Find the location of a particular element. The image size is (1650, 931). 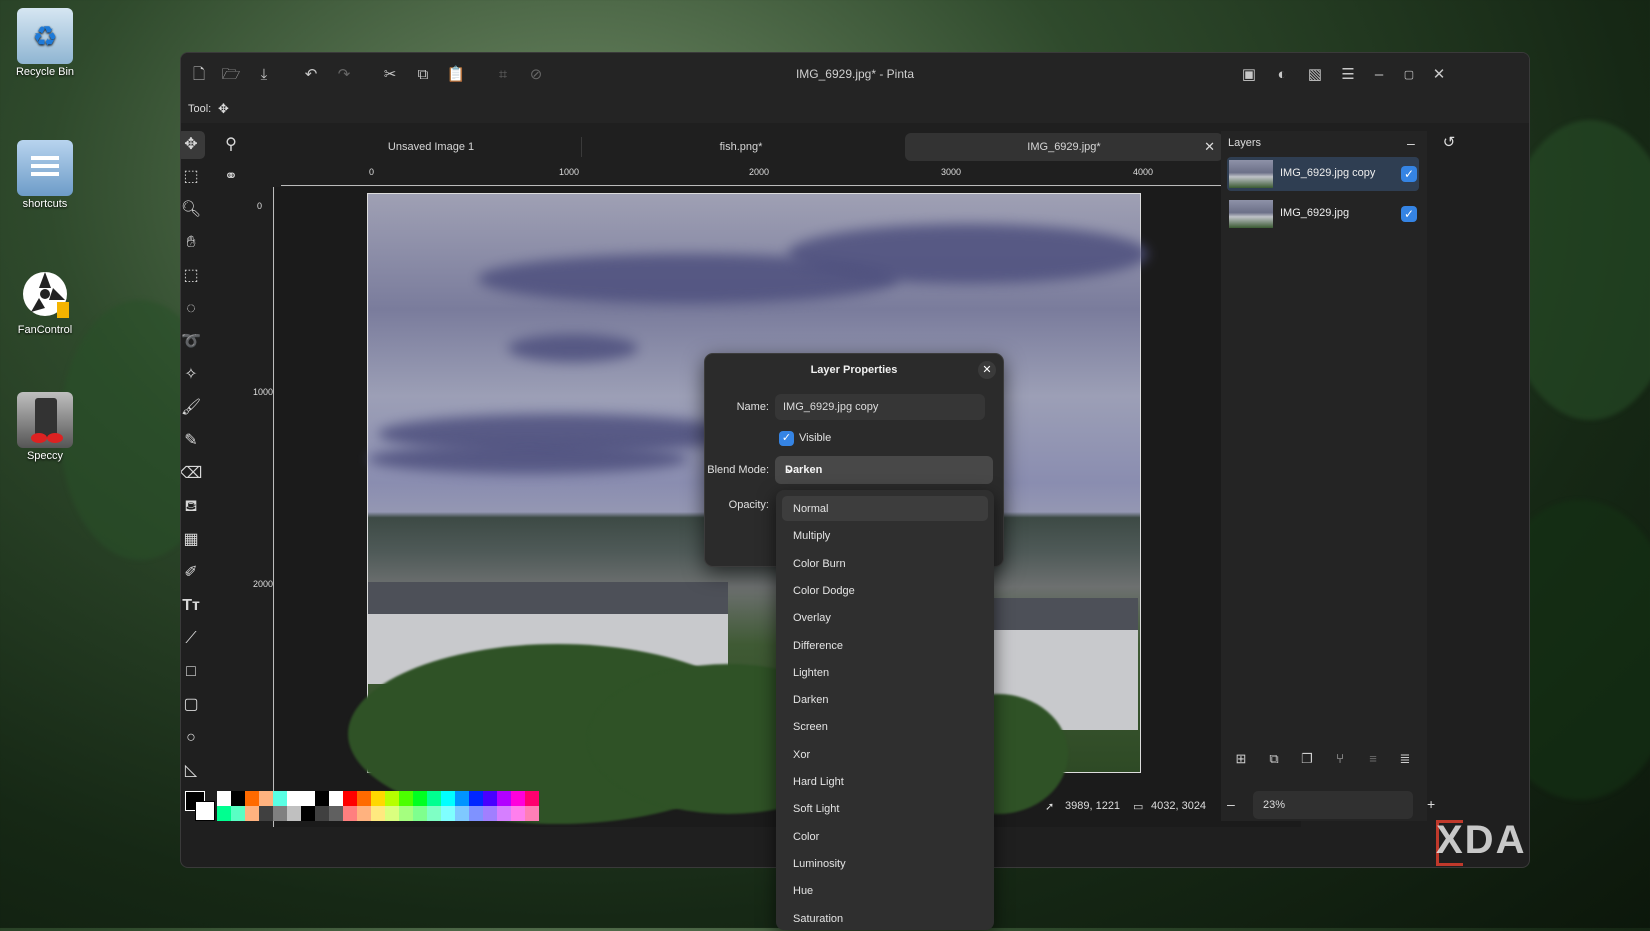

tab-unsaved-image-1: Unsaved Image 1 is located at coordinates (431, 147).